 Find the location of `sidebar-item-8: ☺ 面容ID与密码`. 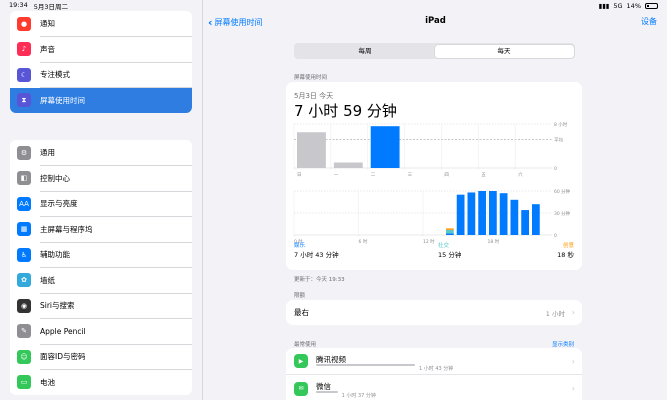

sidebar-item-8: ☺ 面容ID与密码 is located at coordinates (101, 357).